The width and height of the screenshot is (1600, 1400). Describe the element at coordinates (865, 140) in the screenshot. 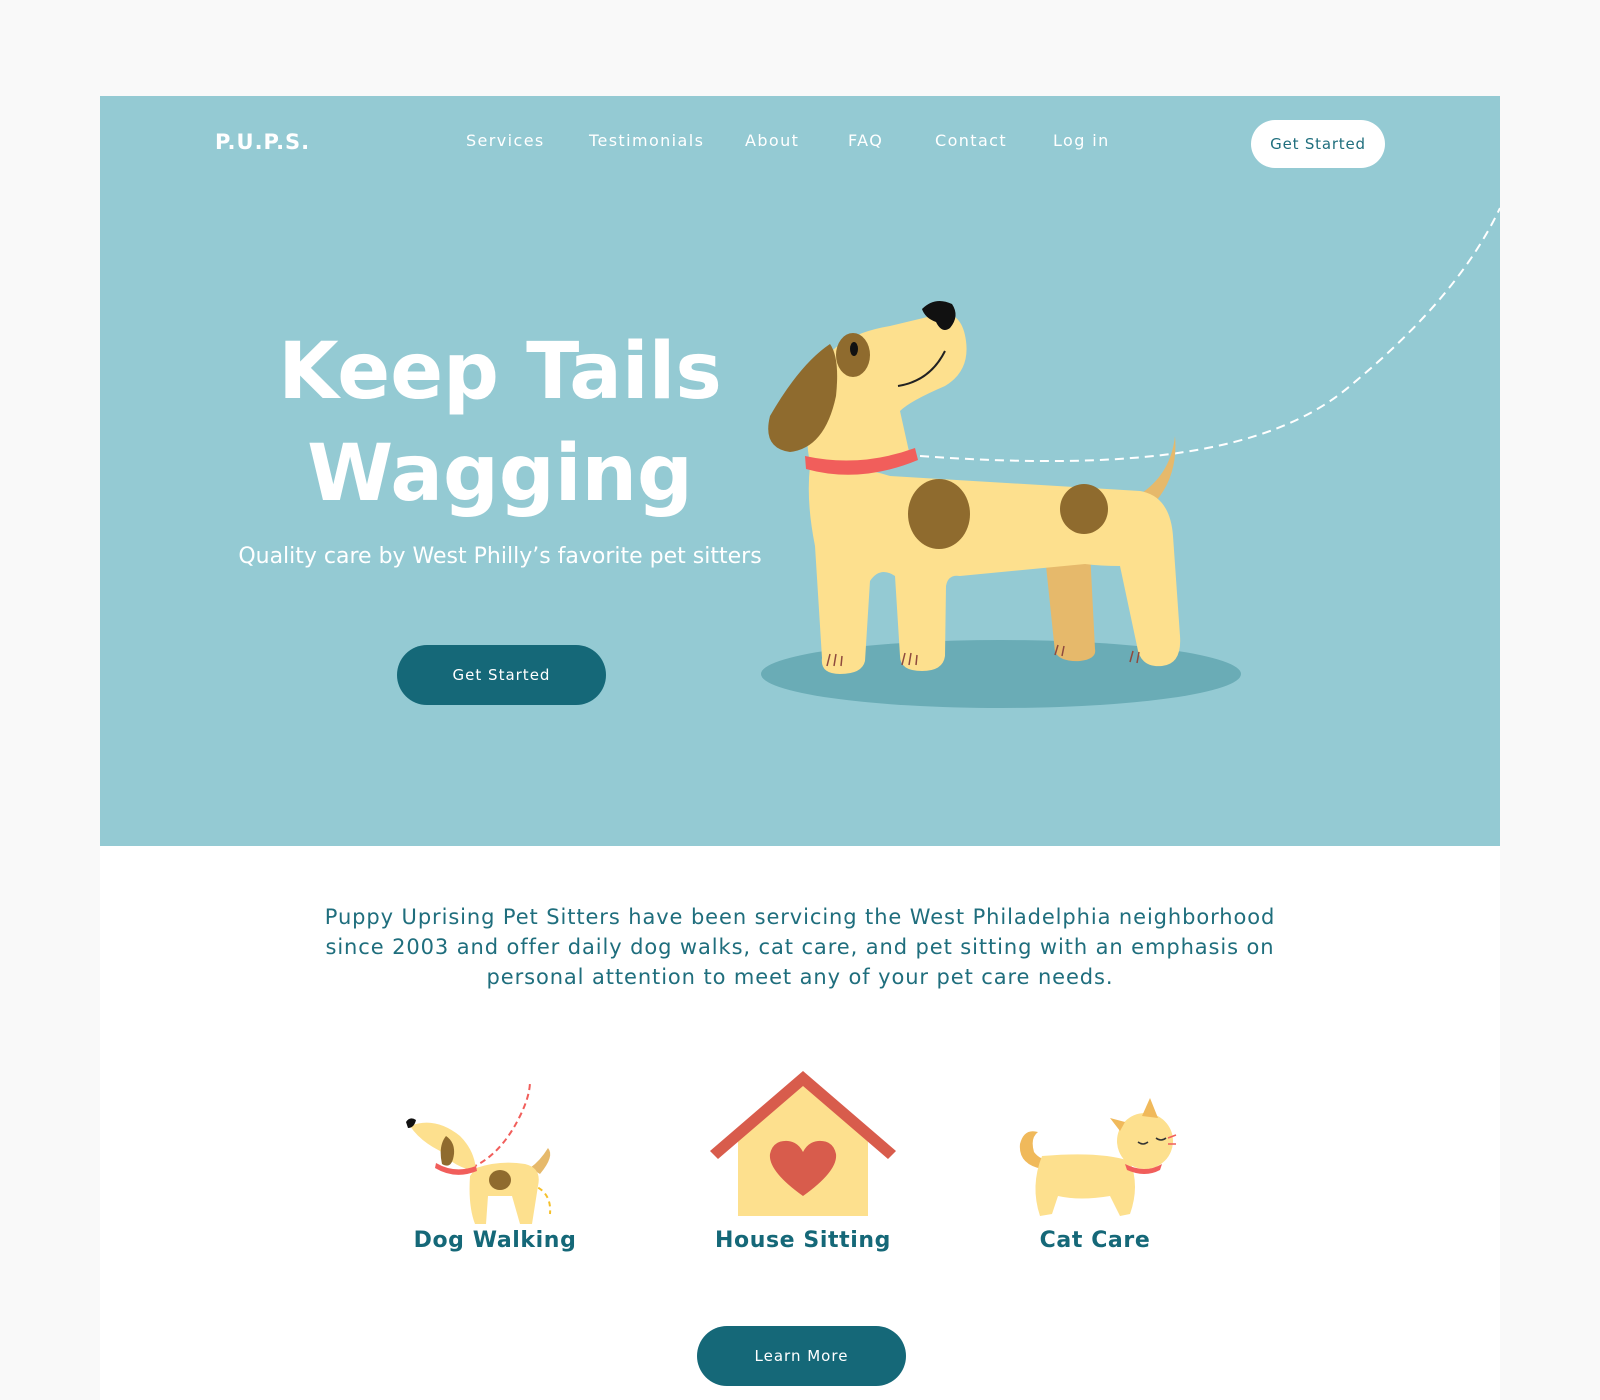

I see `nav-link-faq: FAQ` at that location.